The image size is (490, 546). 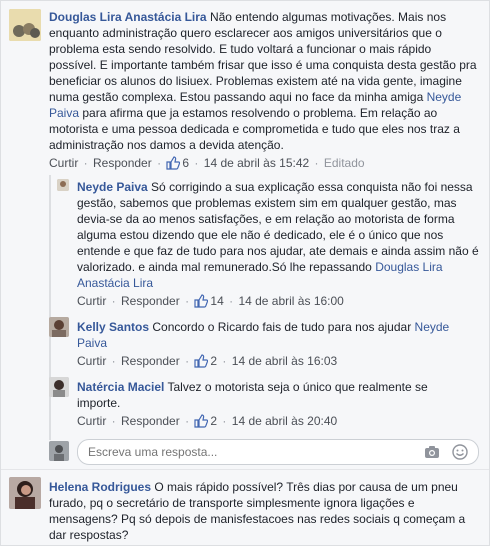 I want to click on camera-icon, so click(x=432, y=452).